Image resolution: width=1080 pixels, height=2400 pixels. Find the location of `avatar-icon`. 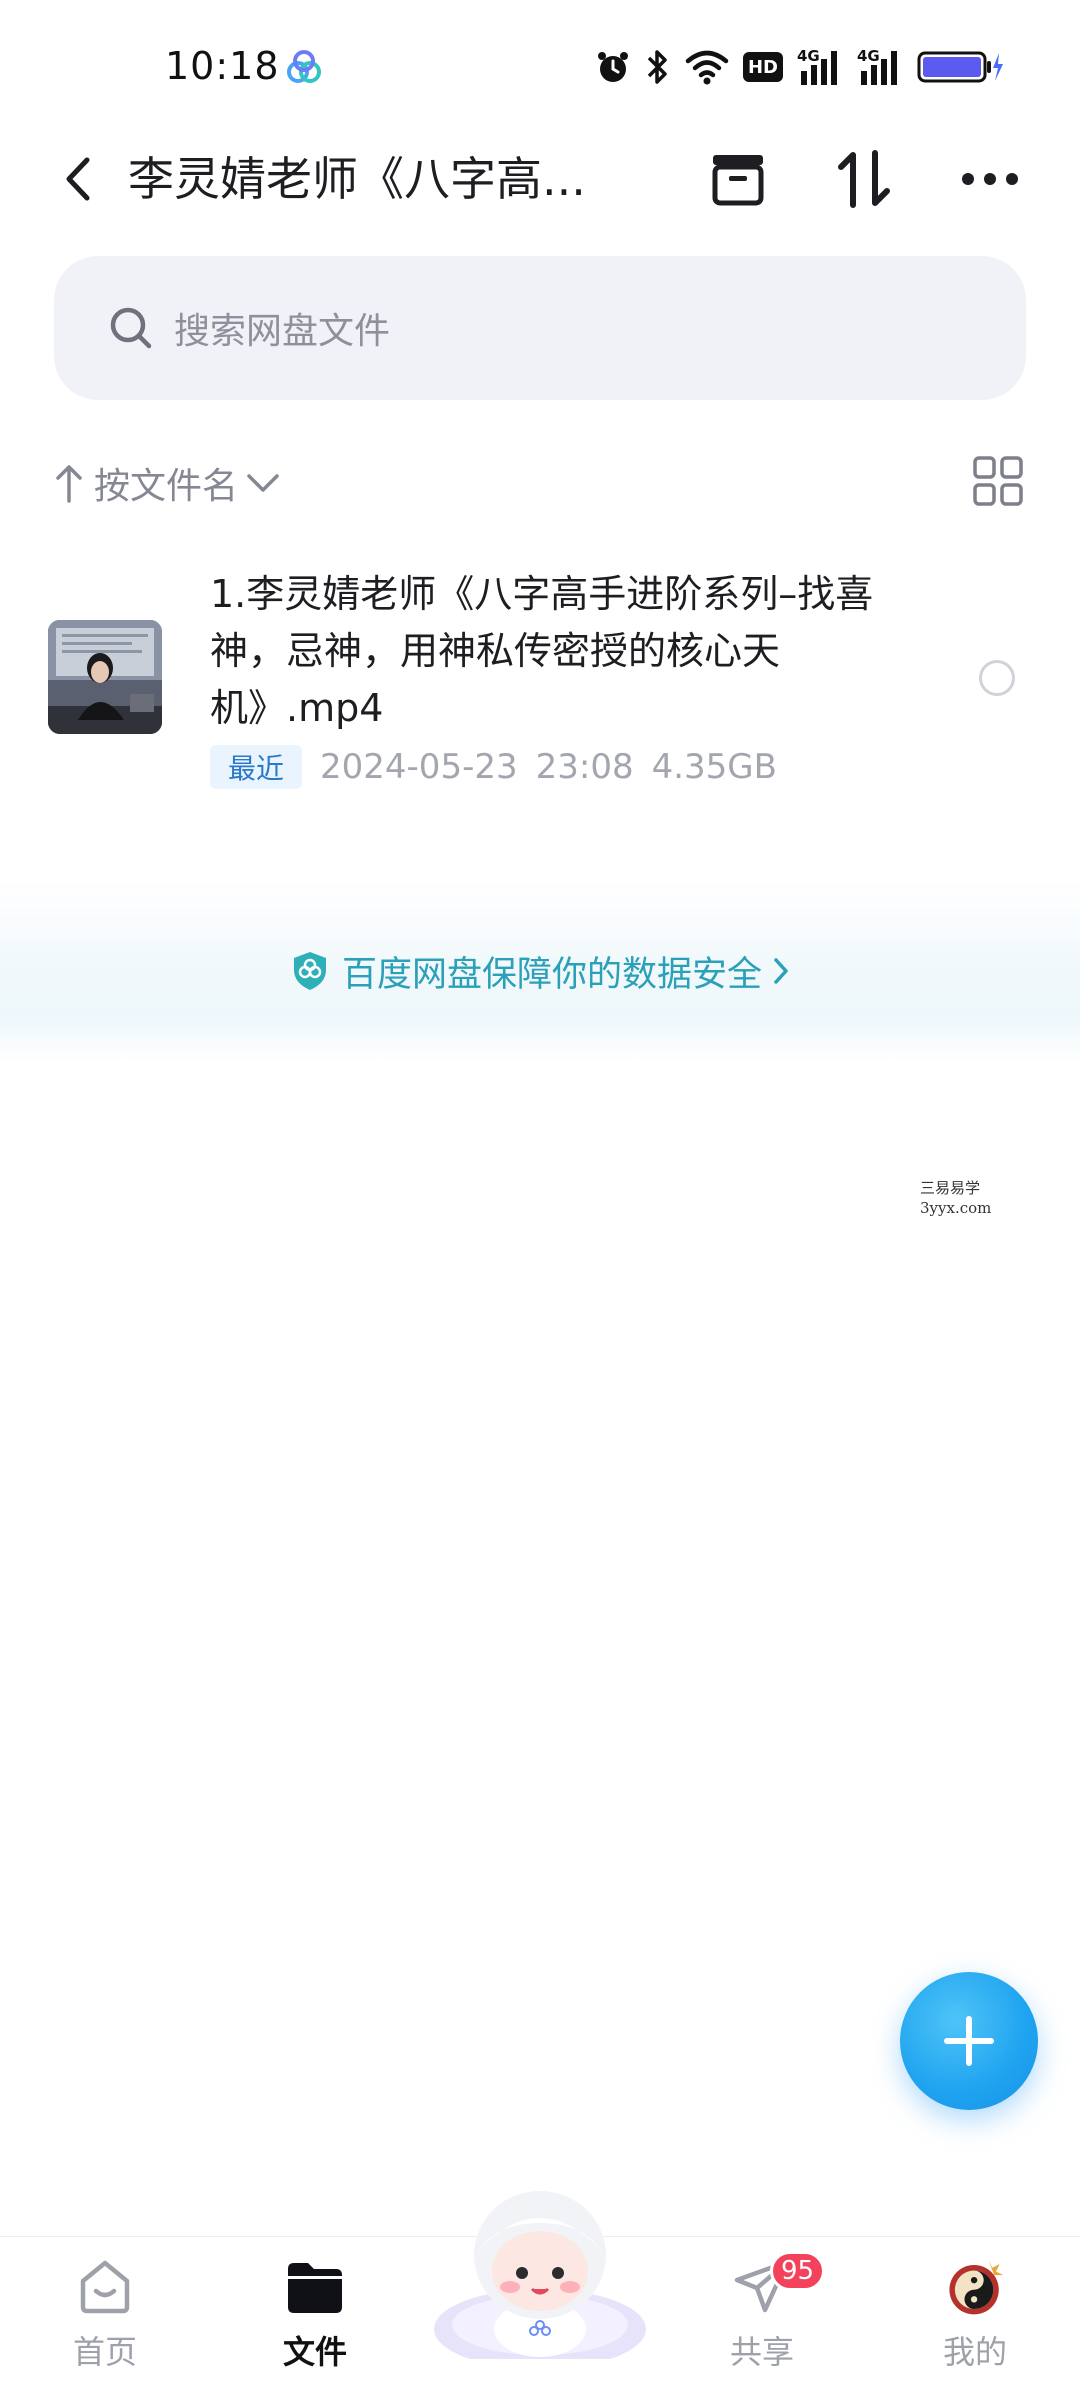

avatar-icon is located at coordinates (976, 2287).